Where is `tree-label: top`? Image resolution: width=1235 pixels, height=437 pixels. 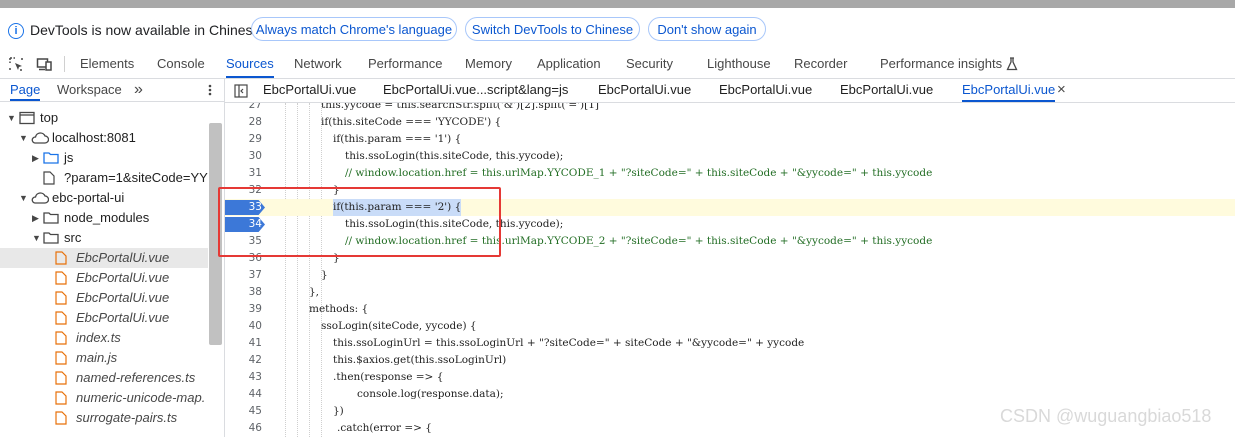 tree-label: top is located at coordinates (49, 117).